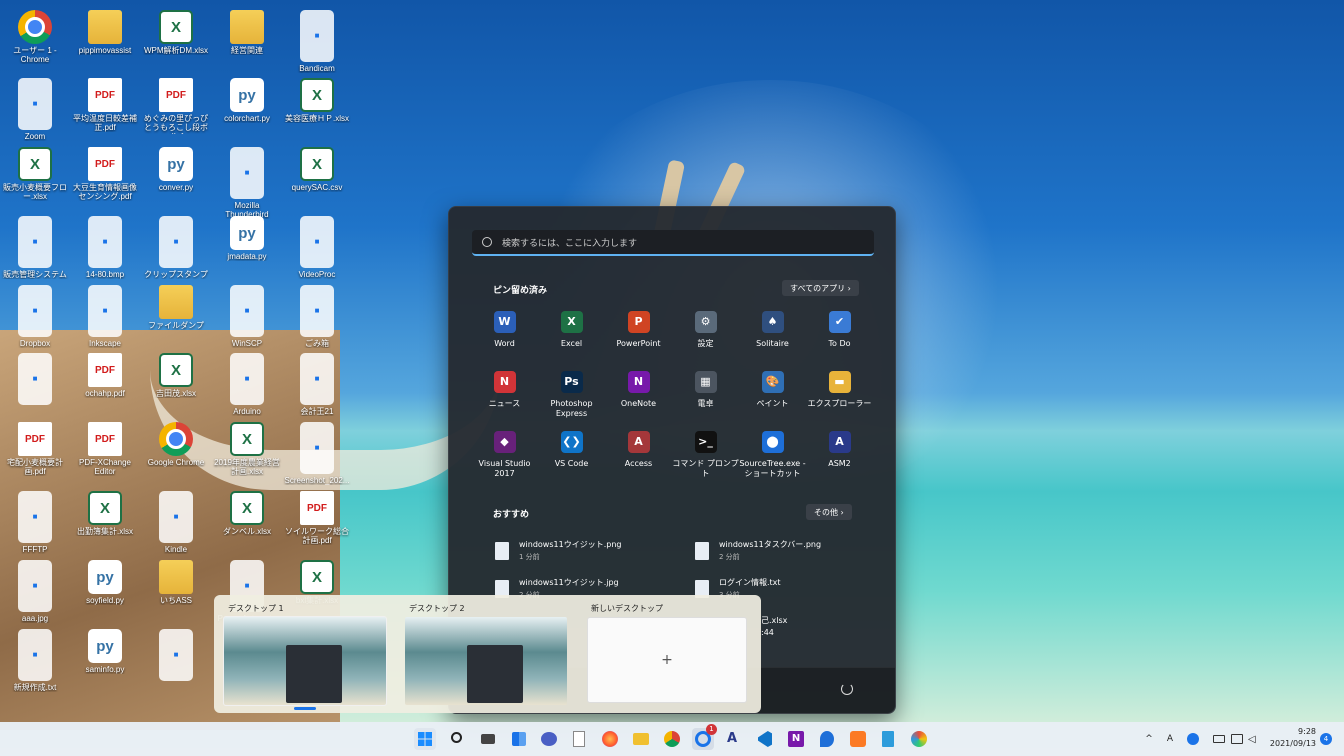 Image resolution: width=1344 pixels, height=756 pixels. Describe the element at coordinates (35, 107) in the screenshot. I see `desktop-icon: ■ Zoom` at that location.